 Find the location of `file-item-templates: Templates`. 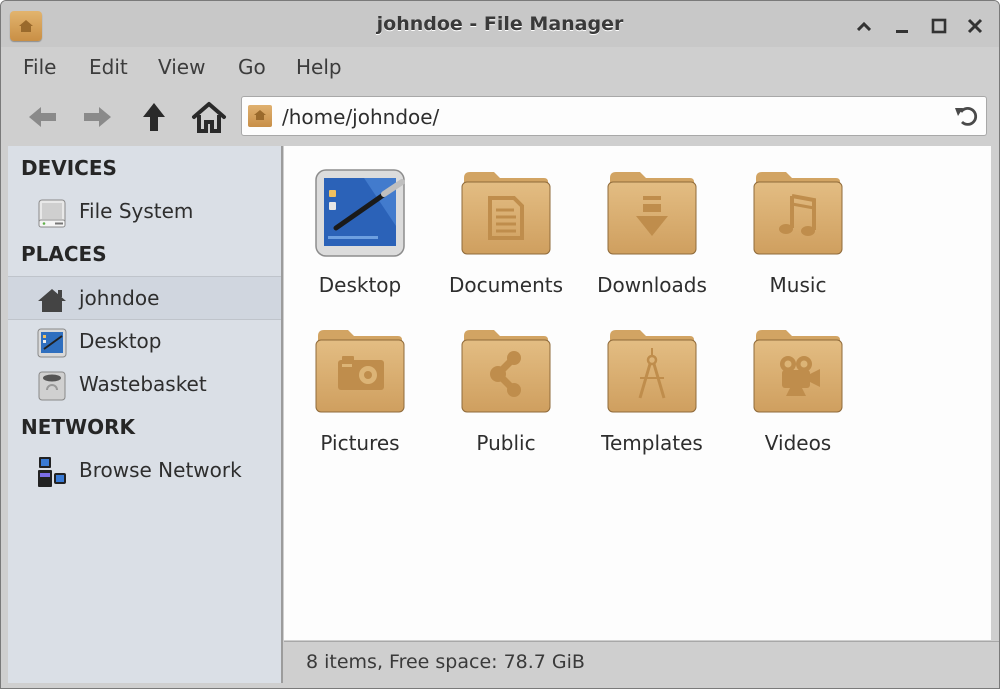

file-item-templates: Templates is located at coordinates (648, 379).